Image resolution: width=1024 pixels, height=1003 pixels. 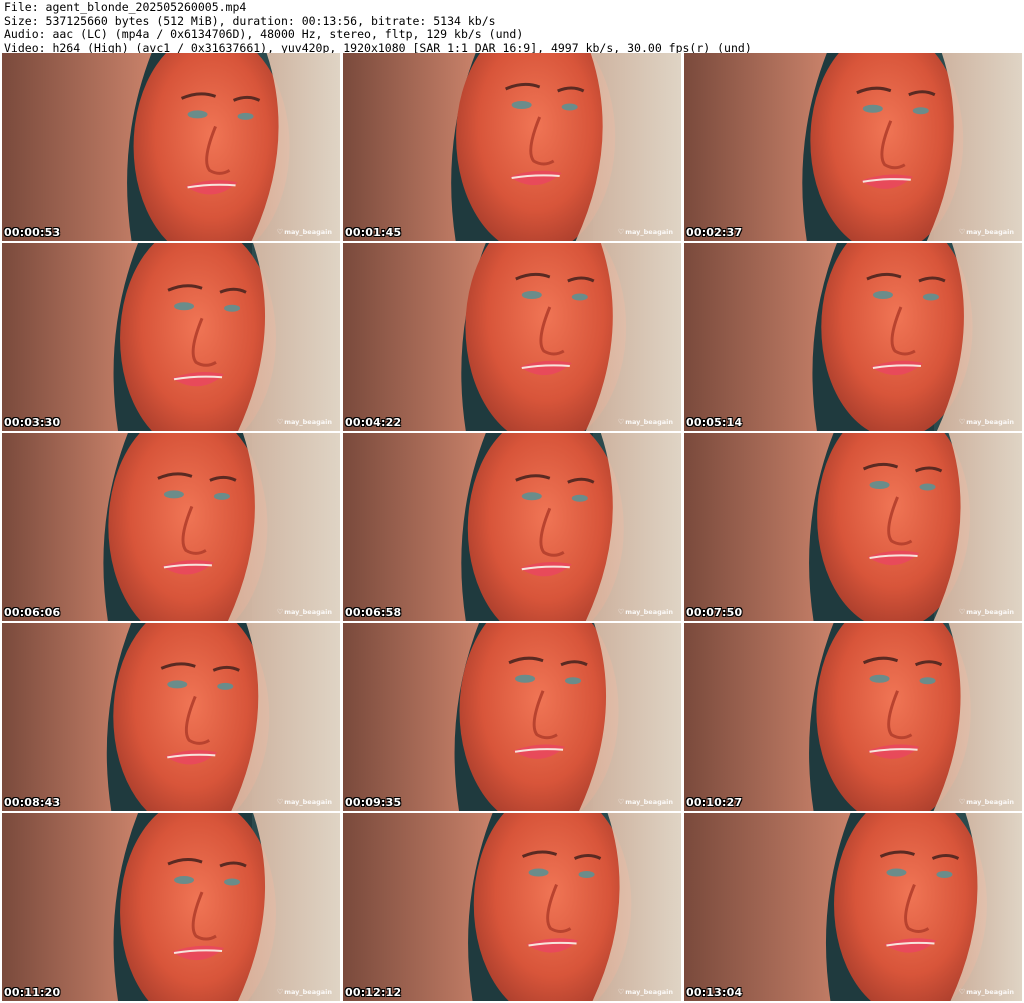 I want to click on frame-timestamp: 00:13:04, so click(x=714, y=992).